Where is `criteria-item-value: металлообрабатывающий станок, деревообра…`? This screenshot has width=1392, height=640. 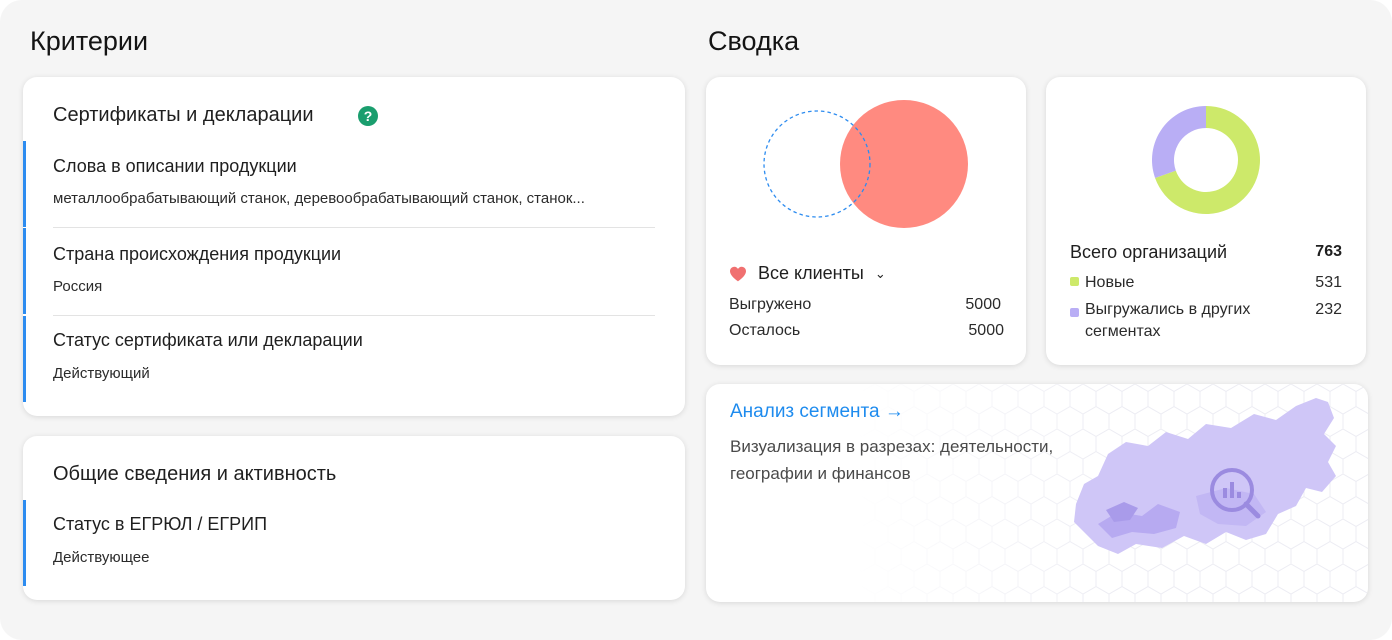
criteria-item-value: металлообрабатывающий станок, деревообра… is located at coordinates (319, 198).